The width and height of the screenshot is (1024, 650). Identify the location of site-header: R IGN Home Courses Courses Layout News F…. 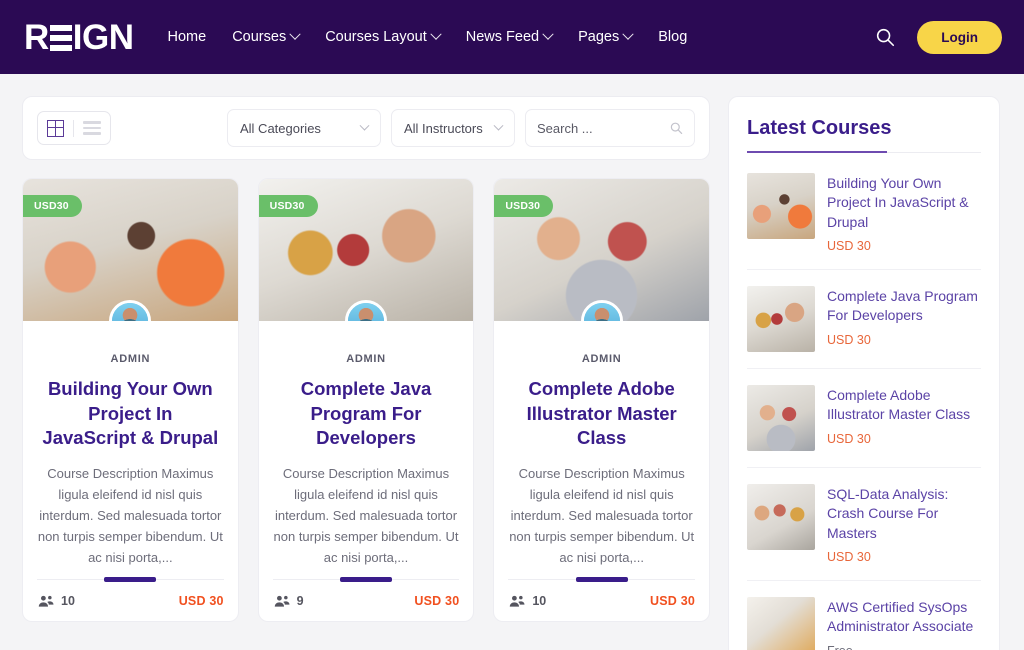
(512, 37).